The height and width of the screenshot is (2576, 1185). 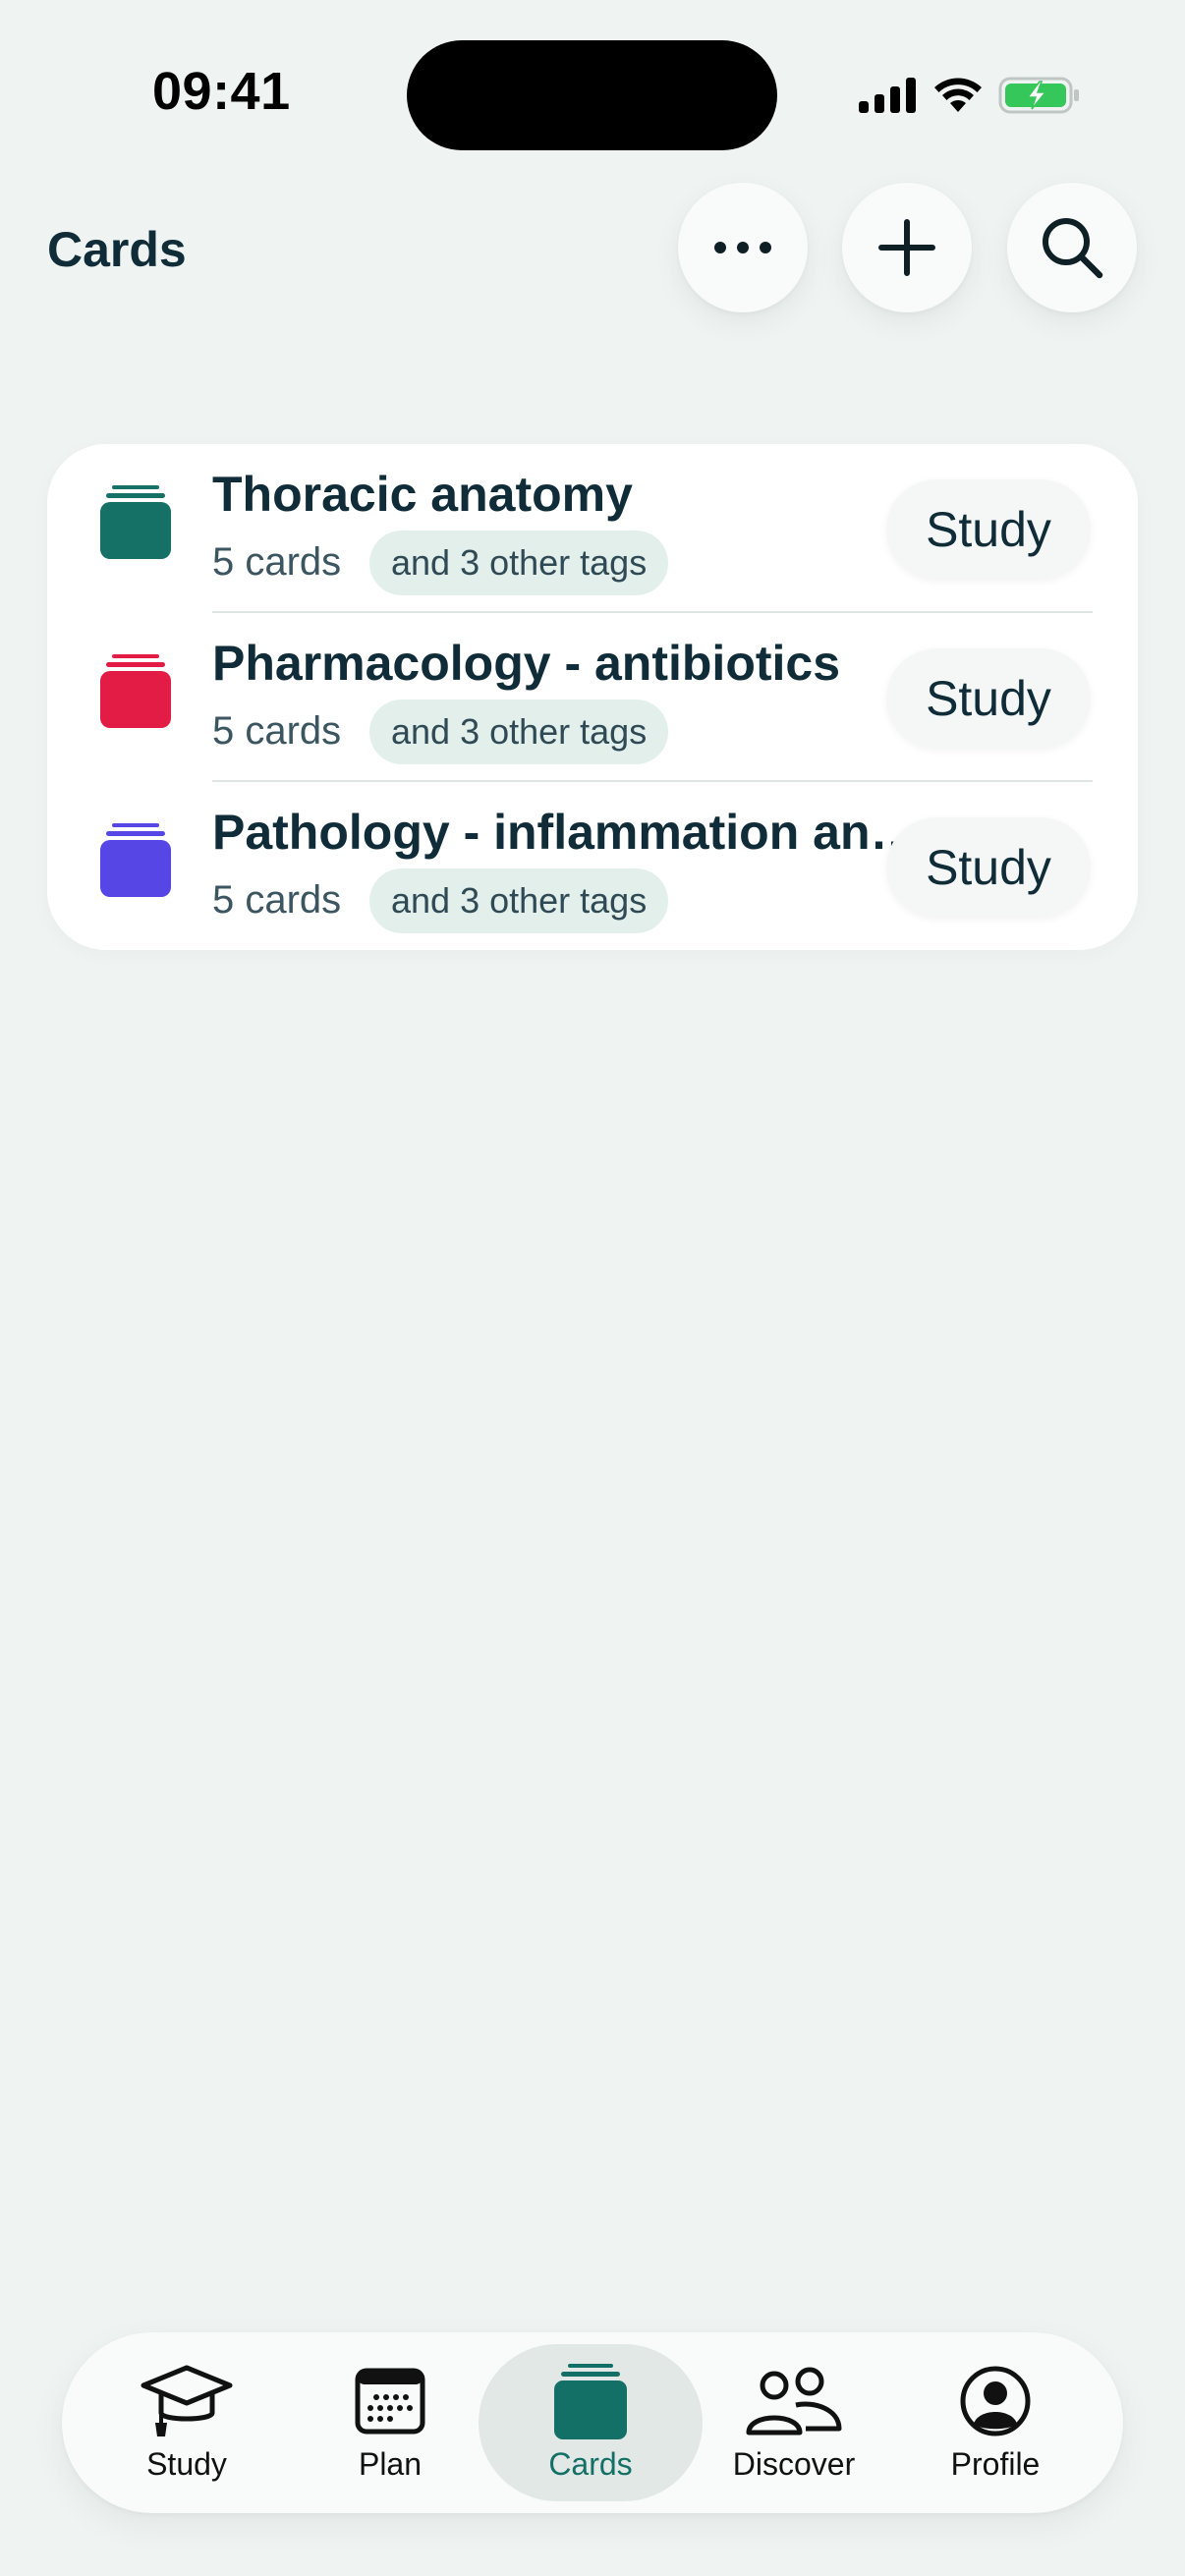 What do you see at coordinates (117, 249) in the screenshot?
I see `page-title: Cards` at bounding box center [117, 249].